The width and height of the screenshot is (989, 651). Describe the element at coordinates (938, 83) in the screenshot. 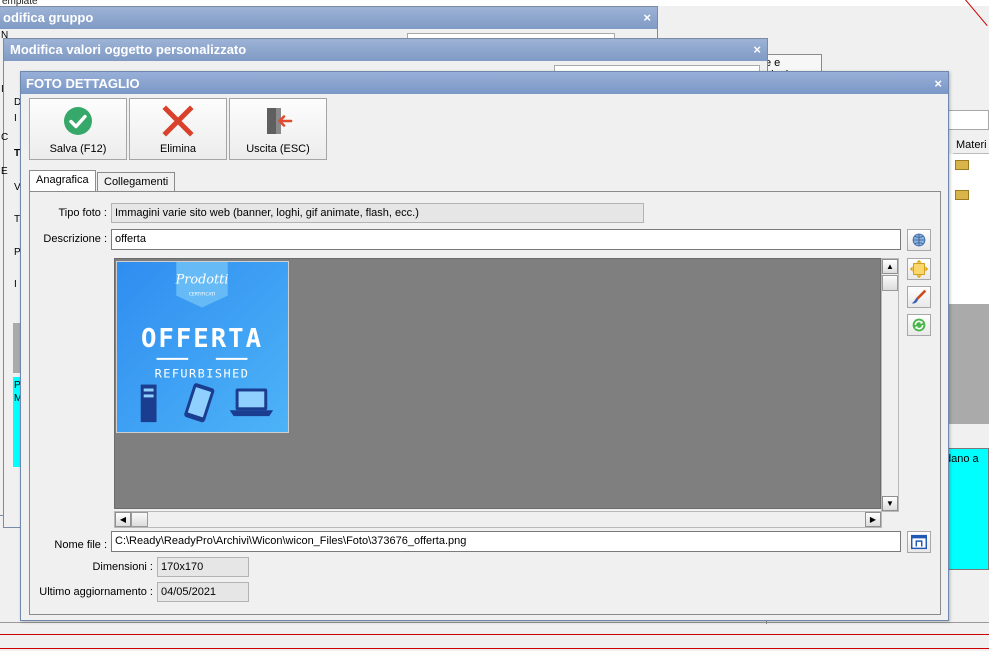

I see `dialog-close-icon: ×` at that location.